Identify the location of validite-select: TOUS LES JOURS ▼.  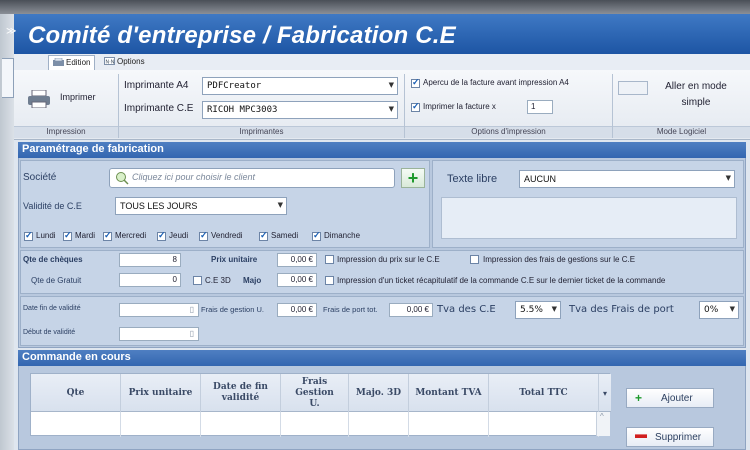
(201, 206).